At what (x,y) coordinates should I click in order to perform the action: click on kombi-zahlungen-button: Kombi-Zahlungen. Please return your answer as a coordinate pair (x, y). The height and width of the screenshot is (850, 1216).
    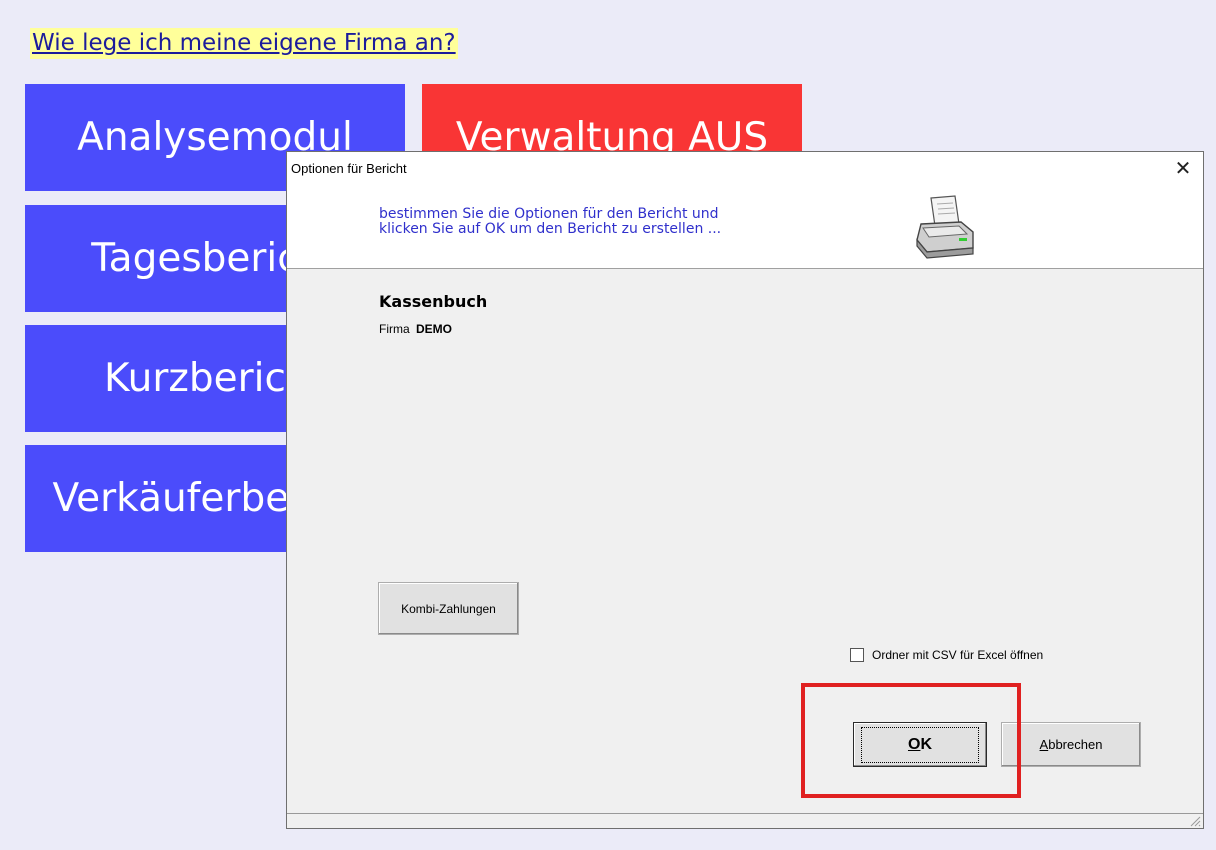
    Looking at the image, I should click on (448, 608).